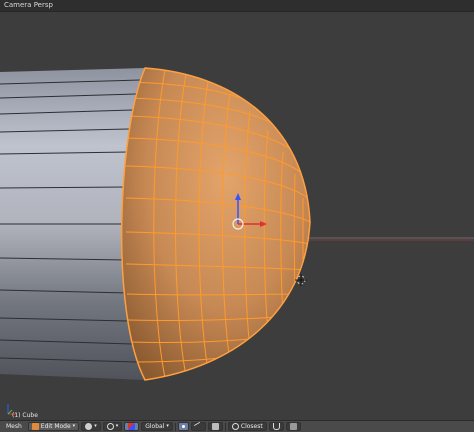  What do you see at coordinates (25, 415) in the screenshot?
I see `object-info: (1) Cube` at bounding box center [25, 415].